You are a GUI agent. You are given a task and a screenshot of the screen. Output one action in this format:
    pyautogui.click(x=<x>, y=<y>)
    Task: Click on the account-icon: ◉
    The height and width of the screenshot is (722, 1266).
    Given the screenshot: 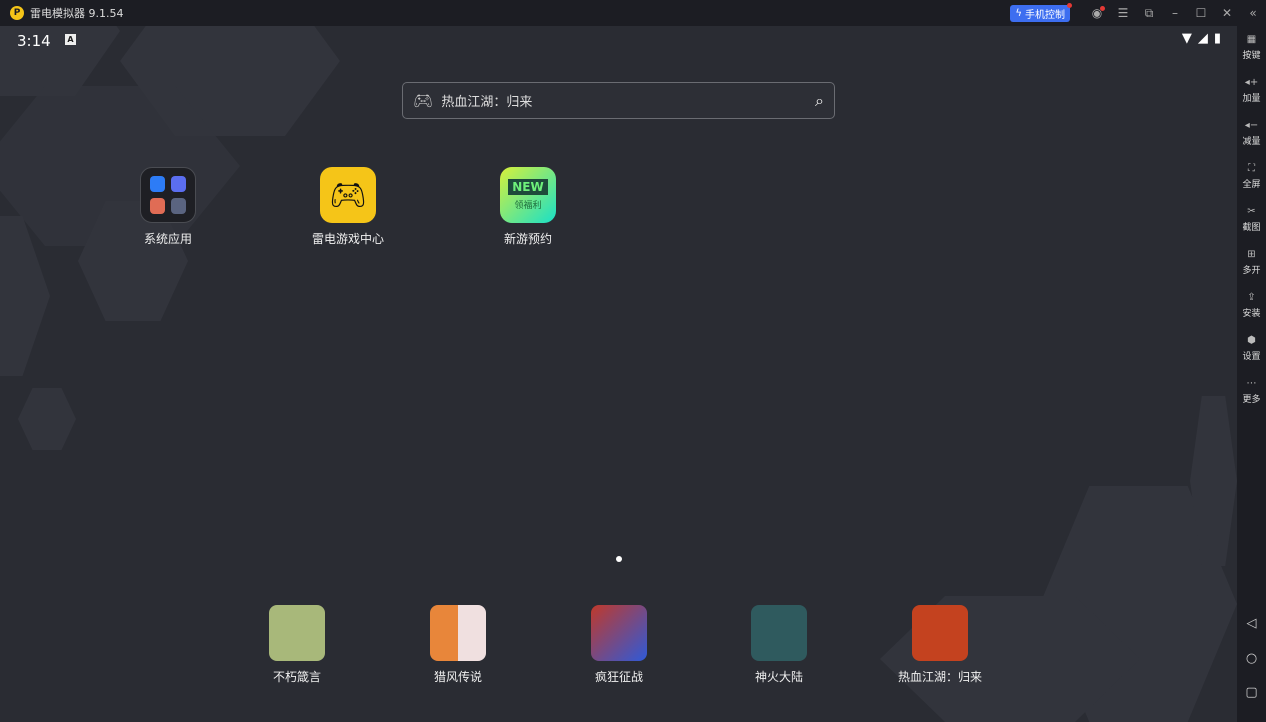 What is the action you would take?
    pyautogui.click(x=1097, y=13)
    